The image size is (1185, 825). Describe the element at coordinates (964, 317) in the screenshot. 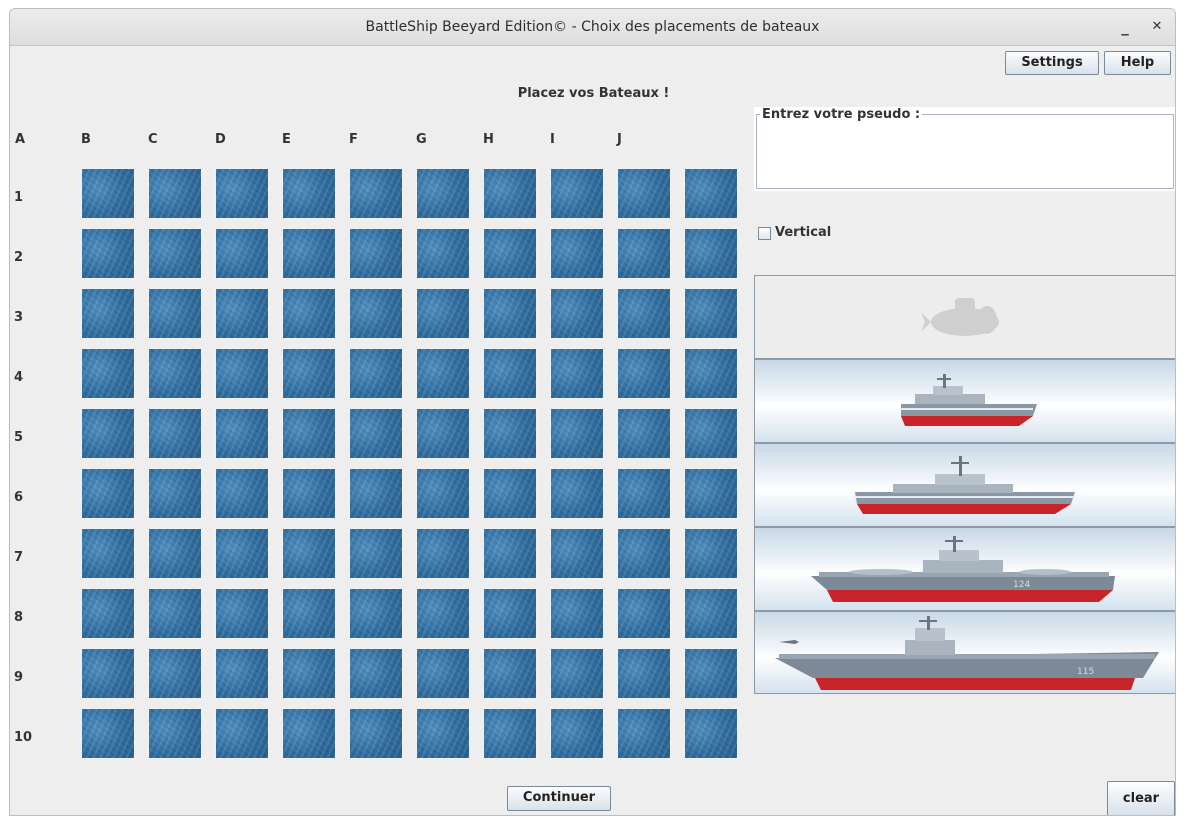

I see `ship-slot-submarine` at that location.